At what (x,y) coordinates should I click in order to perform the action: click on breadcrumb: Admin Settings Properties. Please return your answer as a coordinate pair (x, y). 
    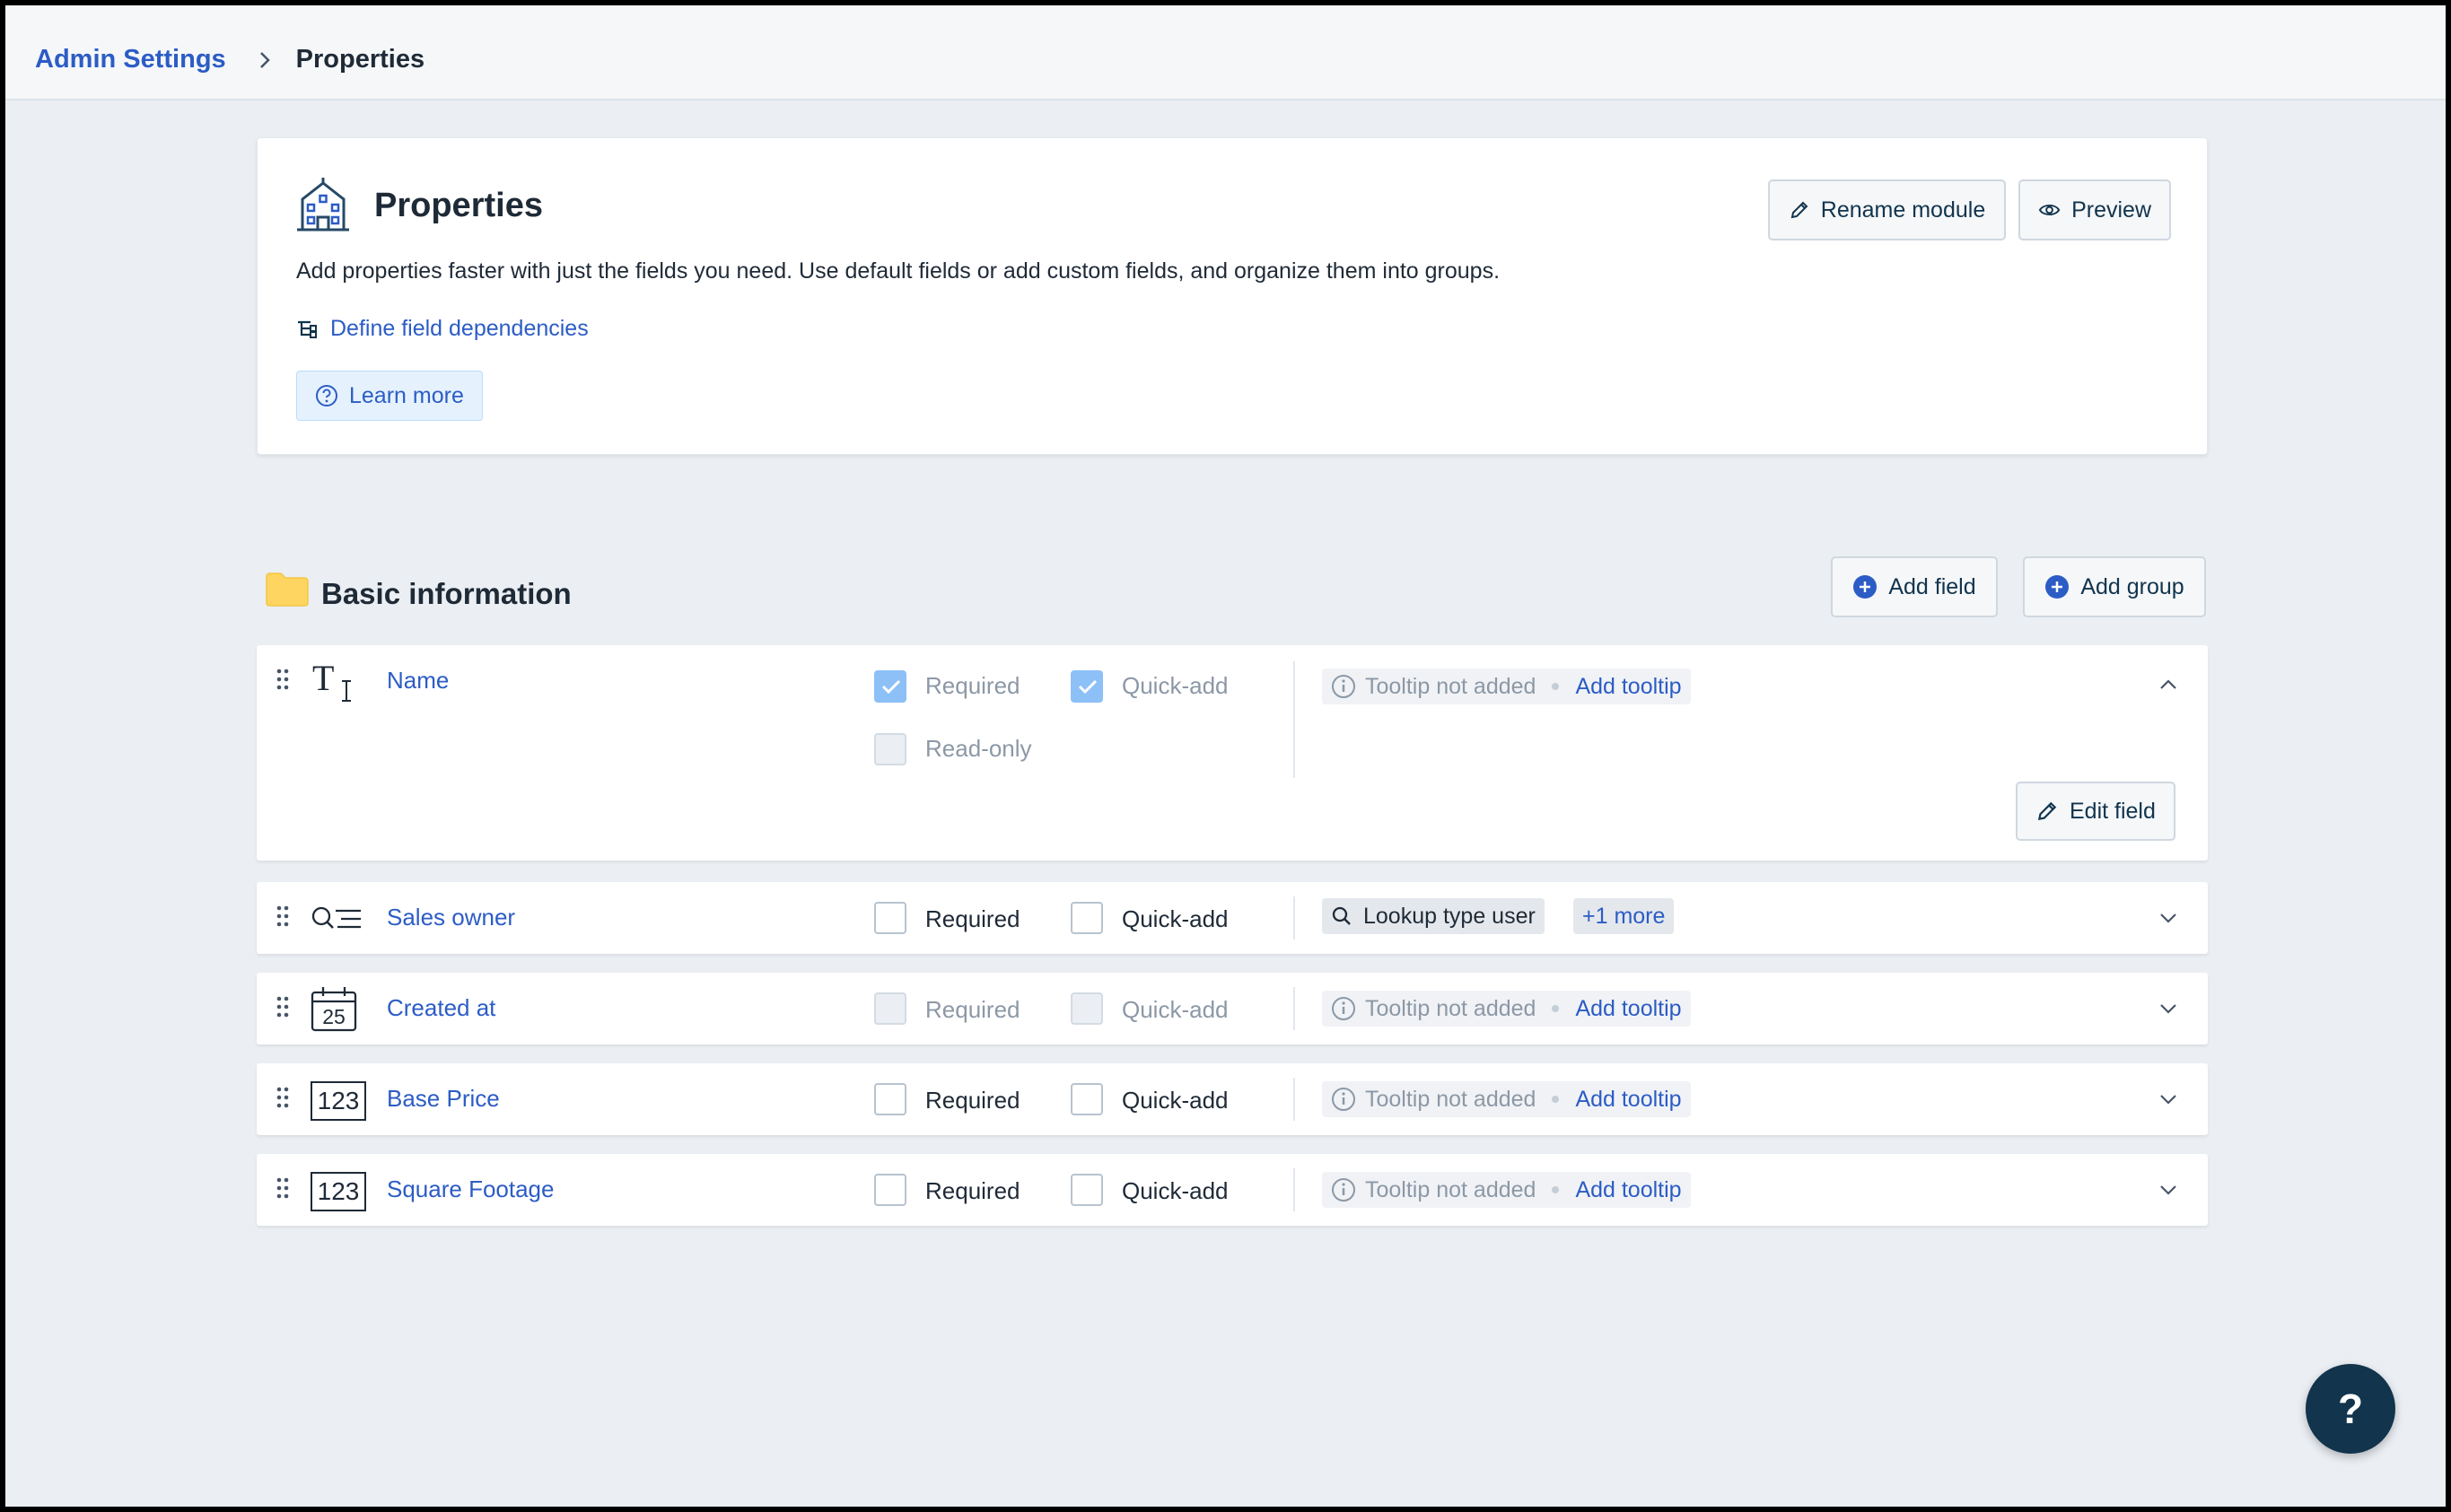
    Looking at the image, I should click on (230, 59).